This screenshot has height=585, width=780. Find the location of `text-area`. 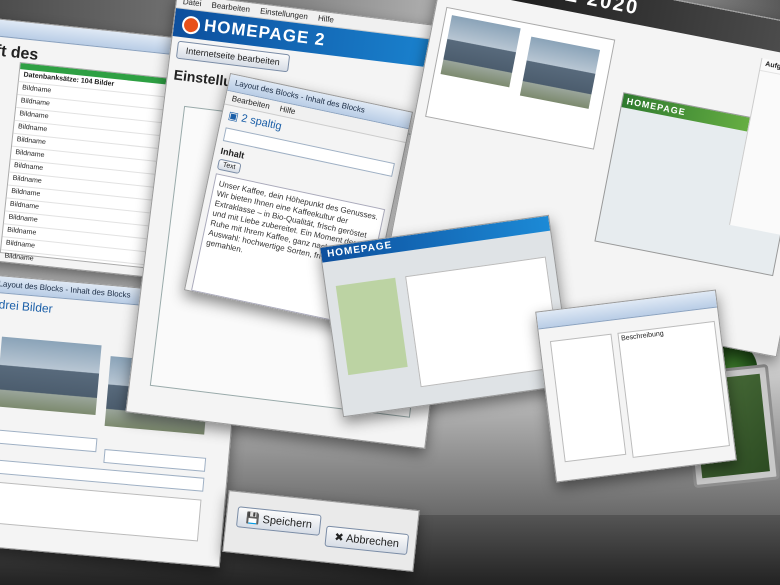

text-area is located at coordinates (101, 511).